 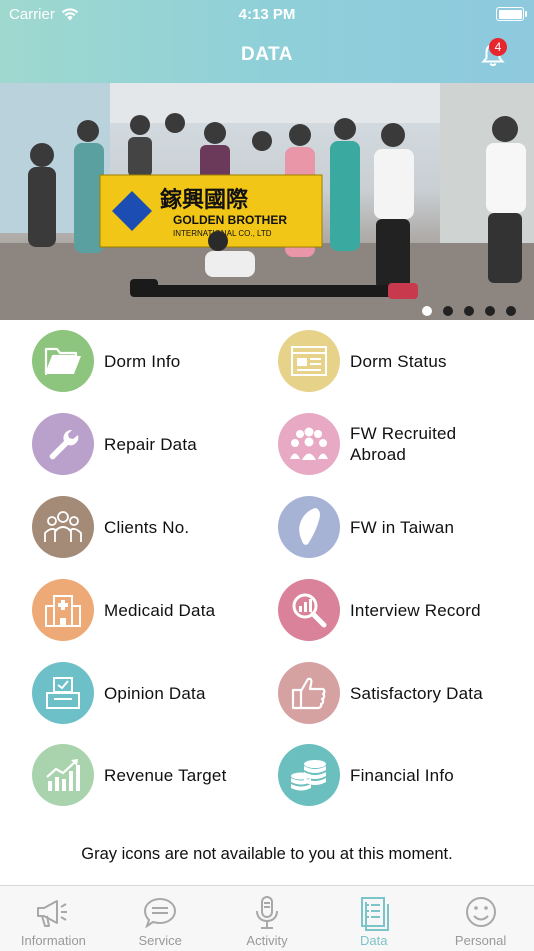 What do you see at coordinates (267, 41) in the screenshot?
I see `nav-header: Carrier 4:13 PM DATA 4` at bounding box center [267, 41].